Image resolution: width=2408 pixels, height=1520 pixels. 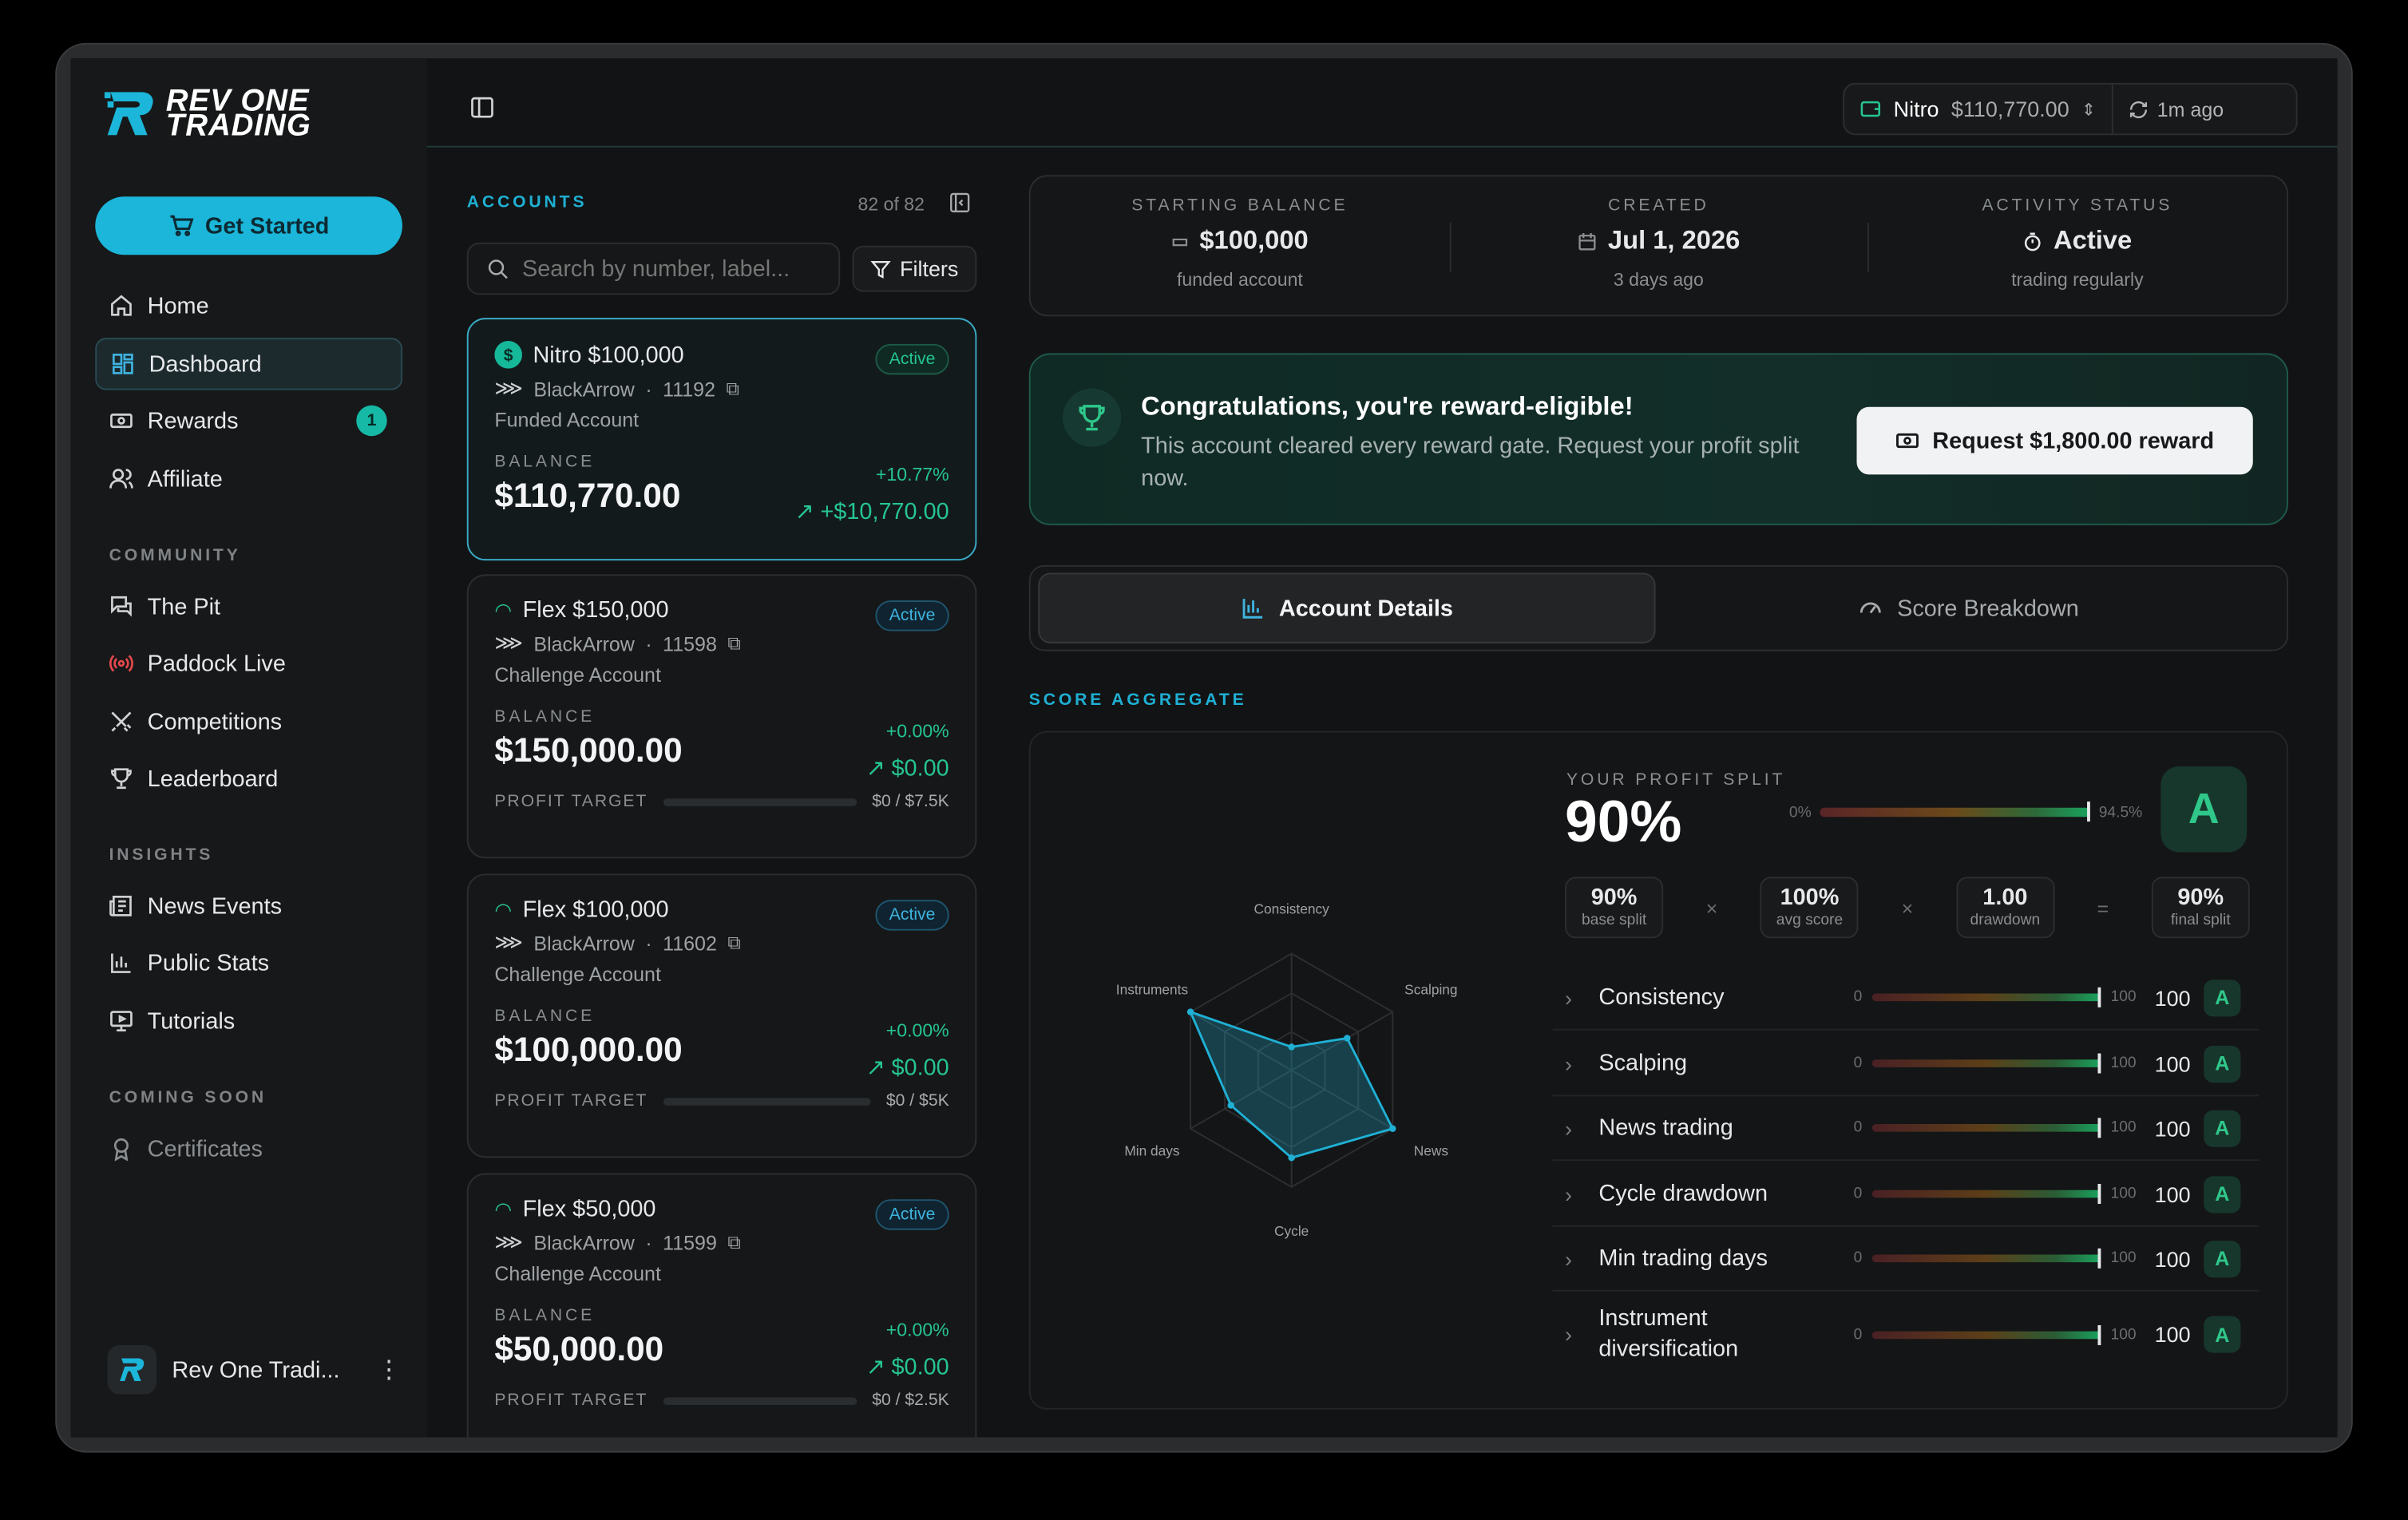 I want to click on newspaper-icon, so click(x=121, y=905).